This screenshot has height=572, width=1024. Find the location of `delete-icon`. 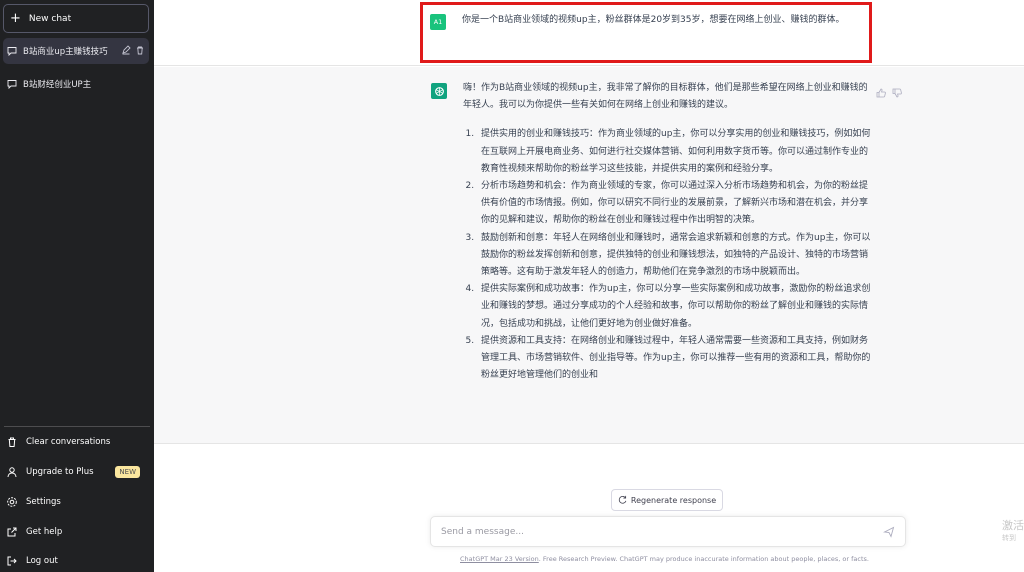

delete-icon is located at coordinates (140, 51).